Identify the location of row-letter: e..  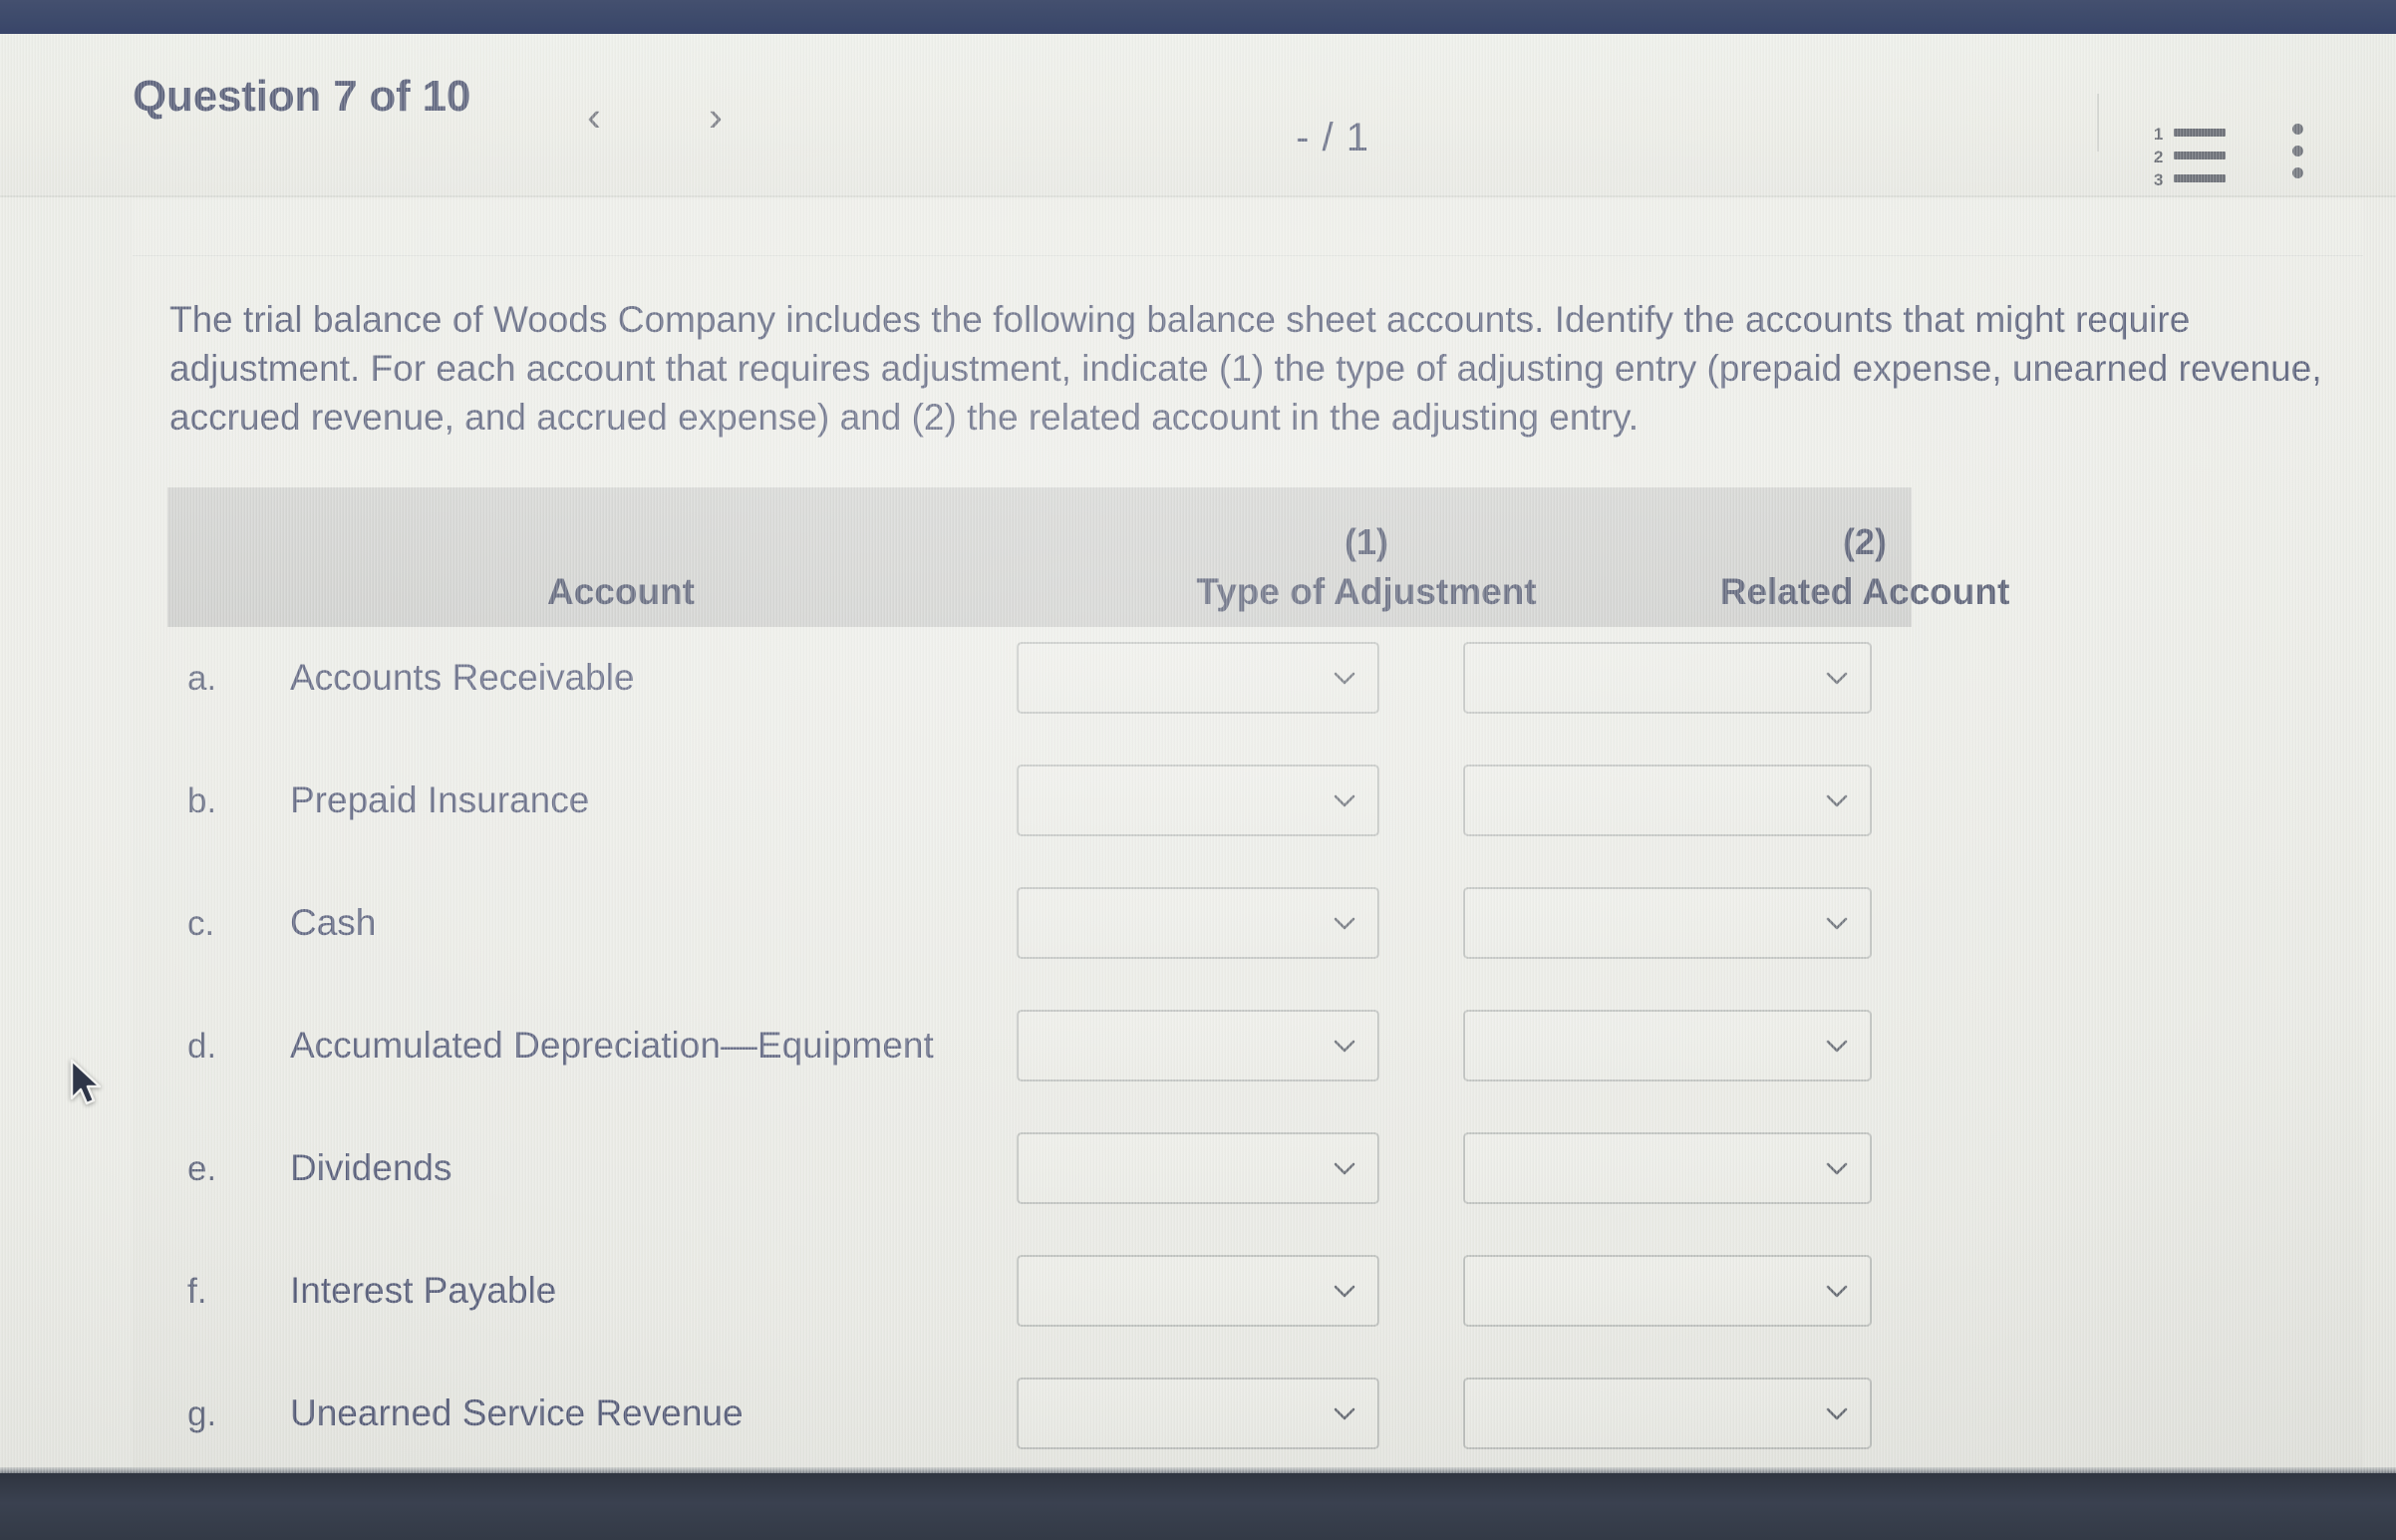
(202, 1169).